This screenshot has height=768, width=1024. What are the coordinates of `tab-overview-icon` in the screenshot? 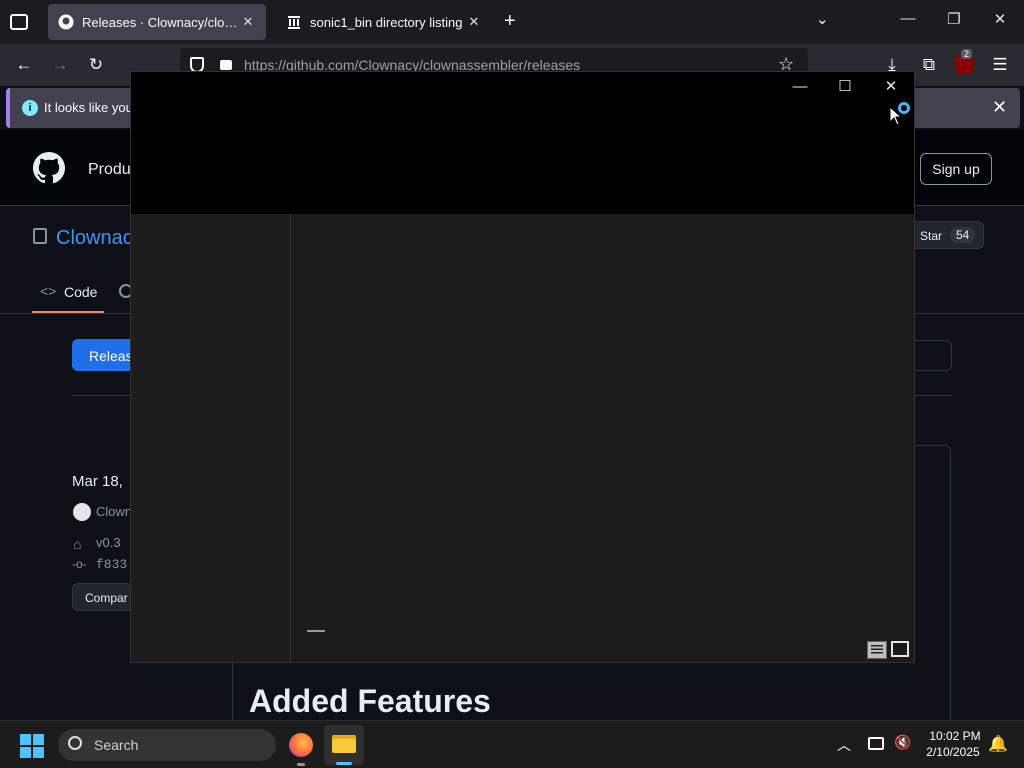 It's located at (19, 22).